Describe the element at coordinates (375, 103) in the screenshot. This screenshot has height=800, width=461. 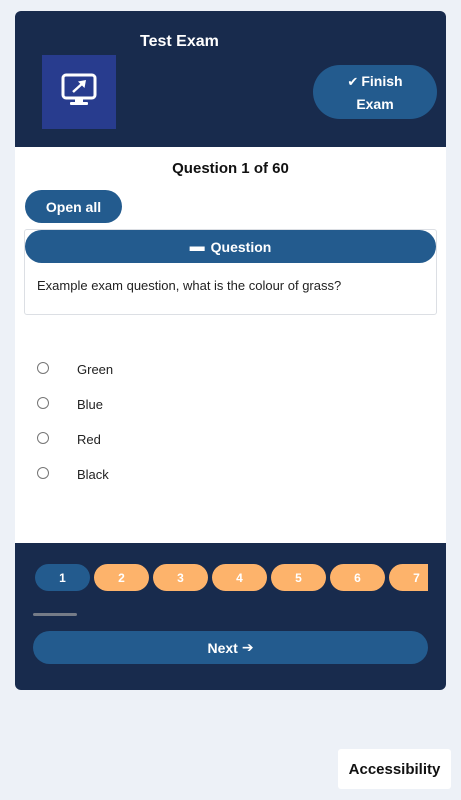
I see `finish-exam-label-2: Exam` at that location.